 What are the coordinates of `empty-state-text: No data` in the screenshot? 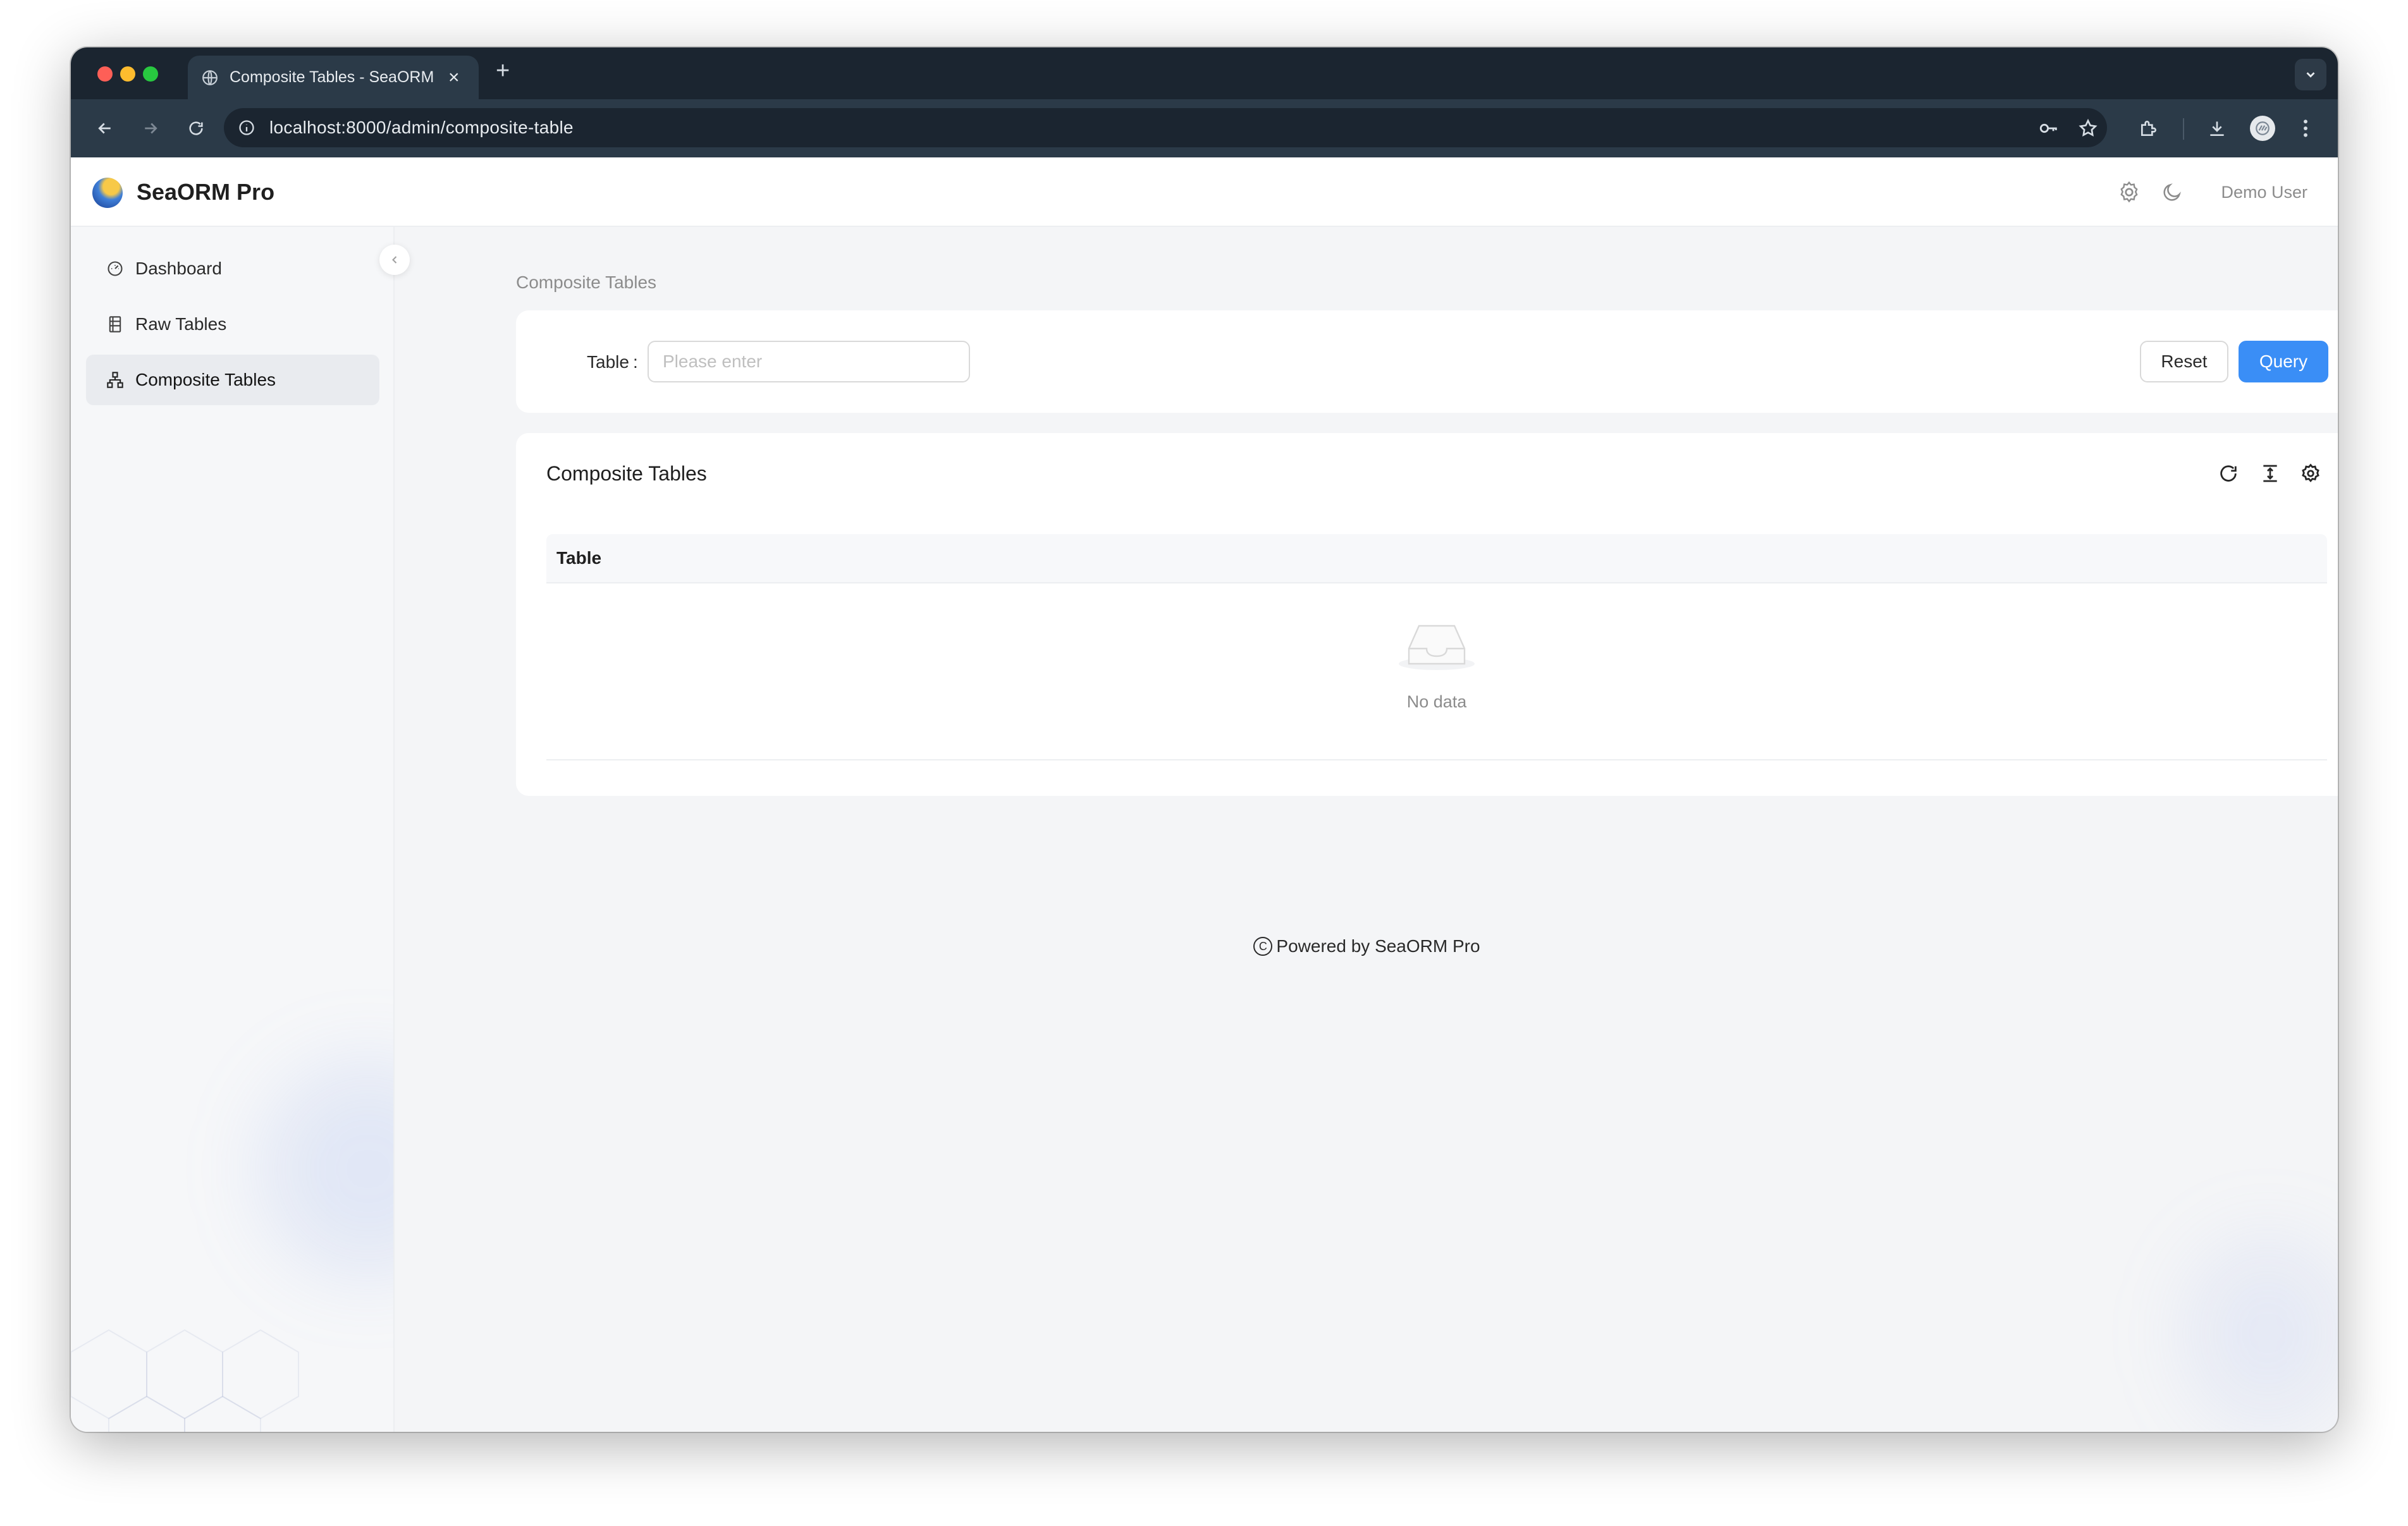 It's located at (1436, 701).